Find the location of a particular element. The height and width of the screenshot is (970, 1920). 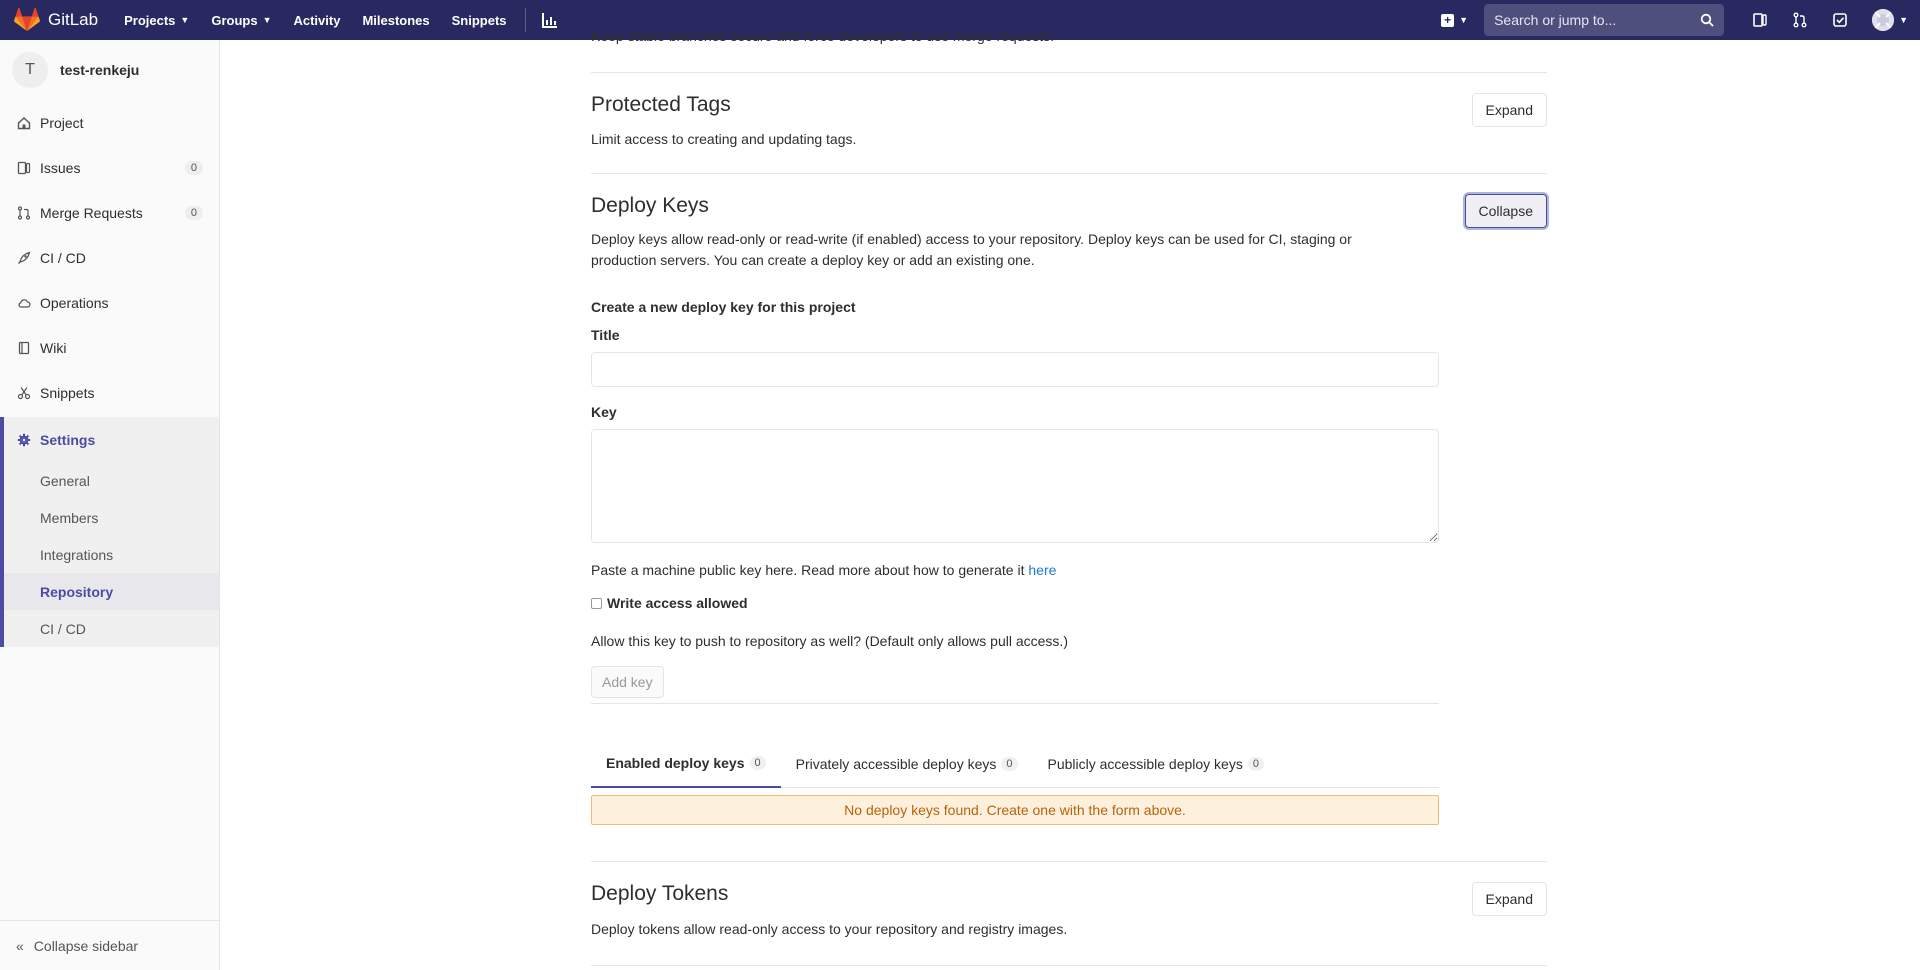

sidebar-item-wiki: Wiki is located at coordinates (109, 347).